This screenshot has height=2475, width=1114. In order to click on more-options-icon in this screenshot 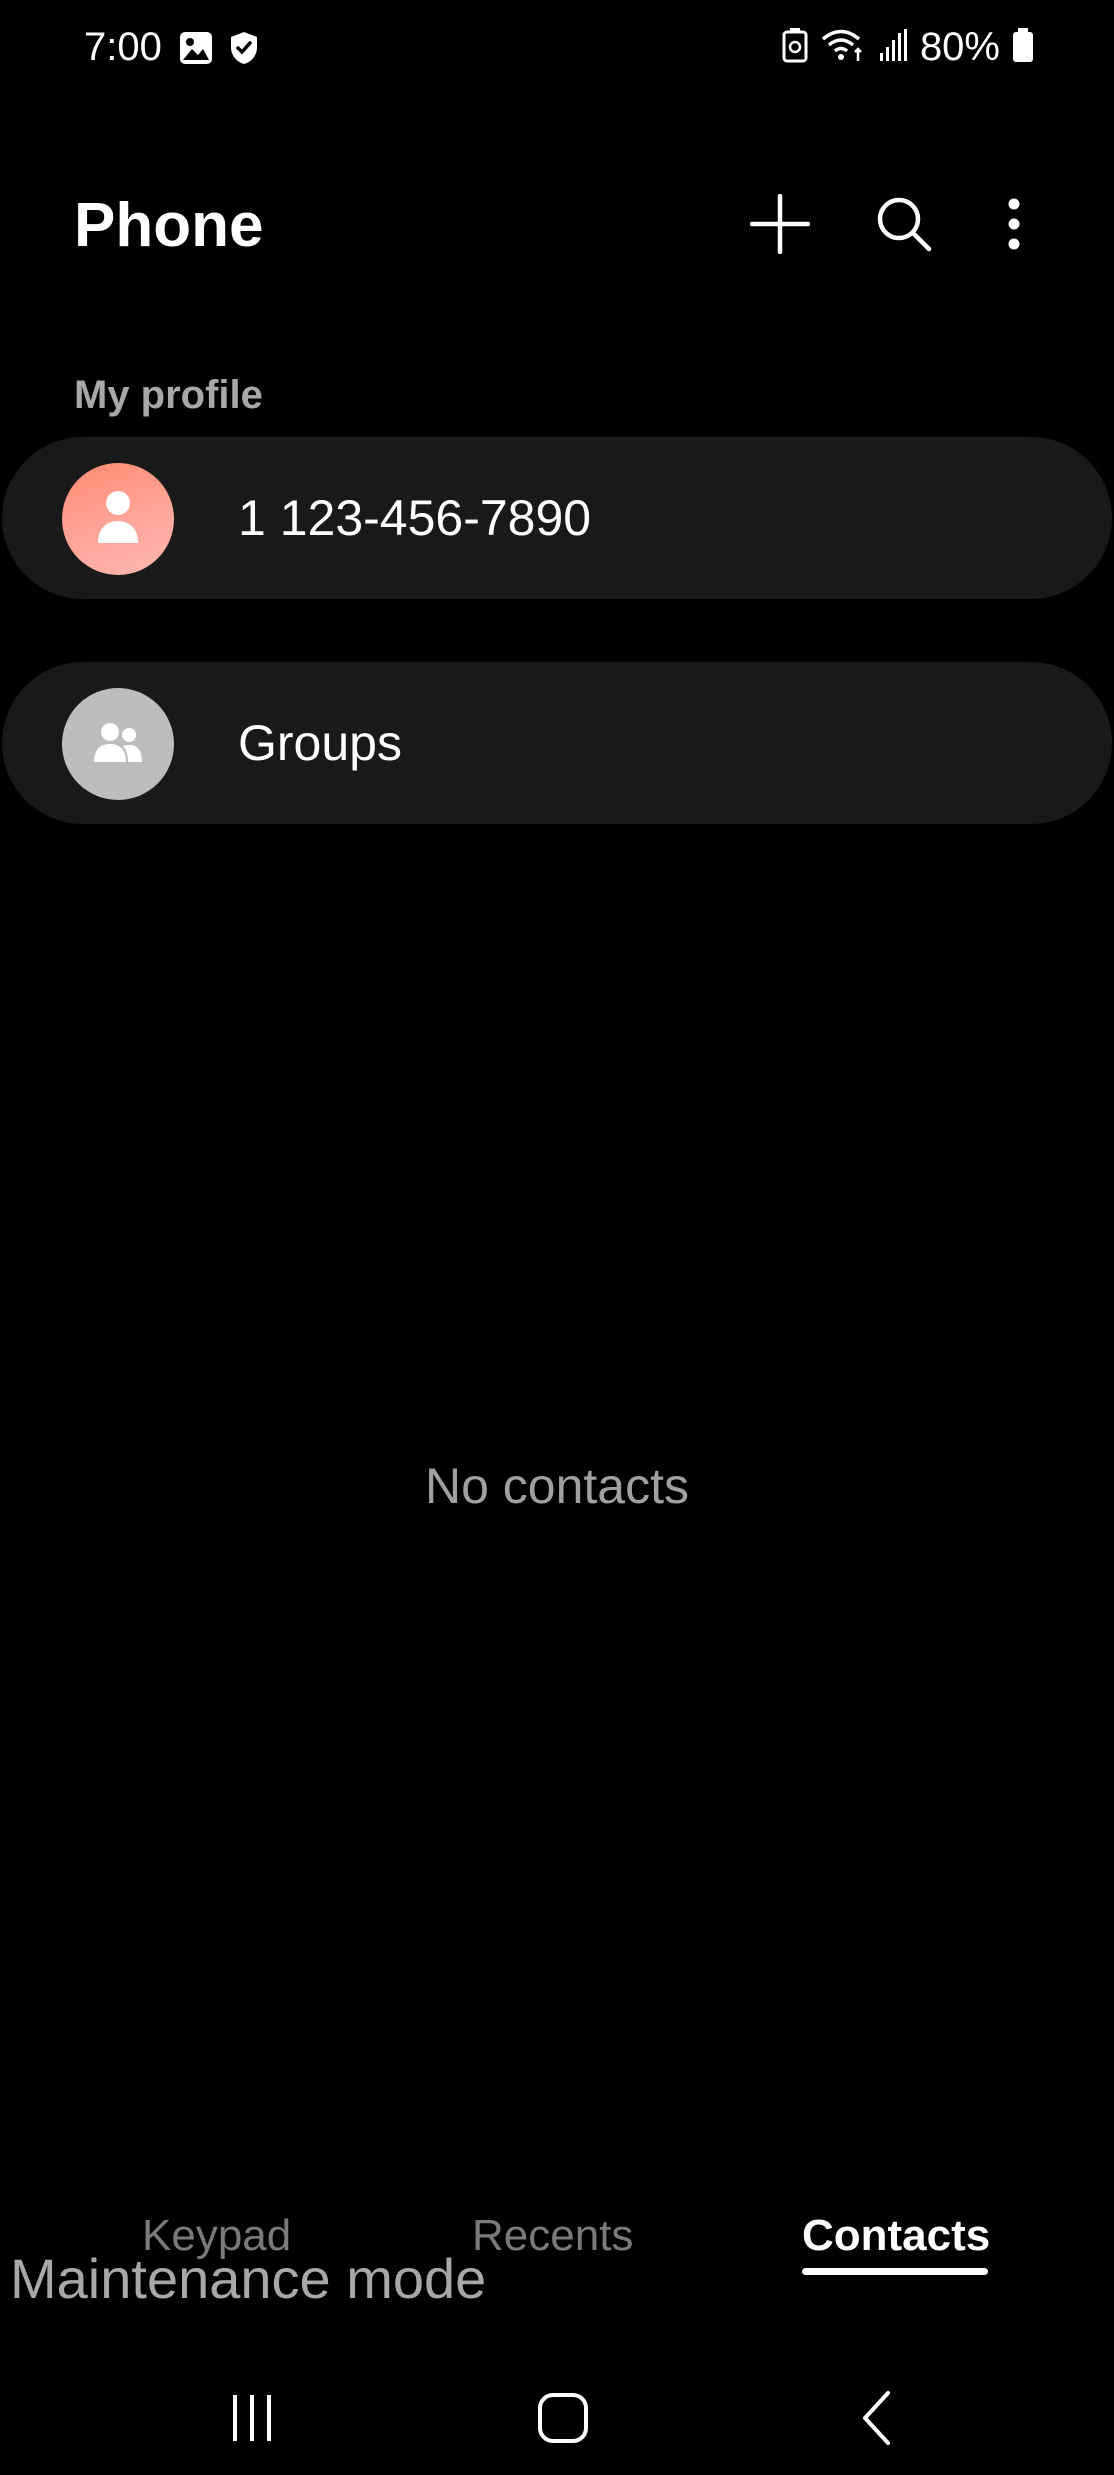, I will do `click(1014, 226)`.